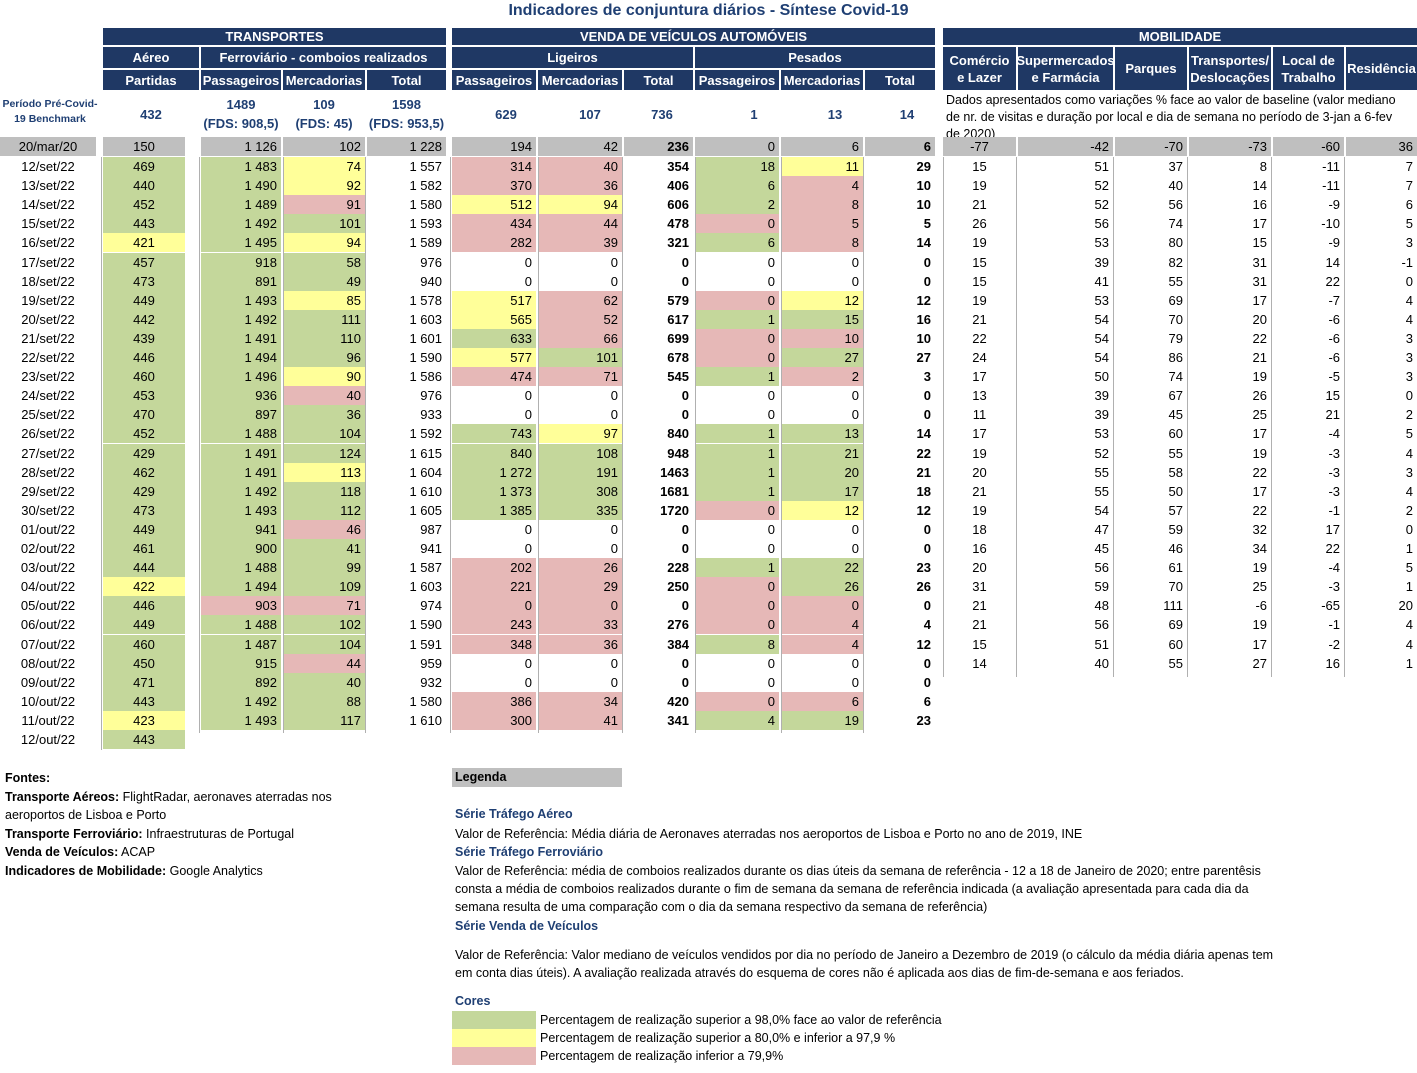 The image size is (1417, 1073). What do you see at coordinates (979, 548) in the screenshot?
I see `cell-comercio: 16` at bounding box center [979, 548].